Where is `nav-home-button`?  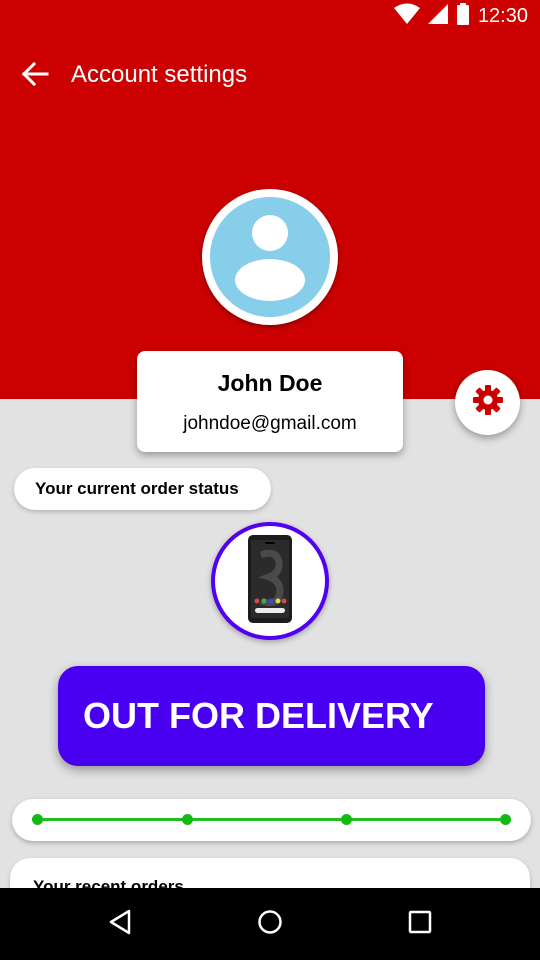 nav-home-button is located at coordinates (270, 924).